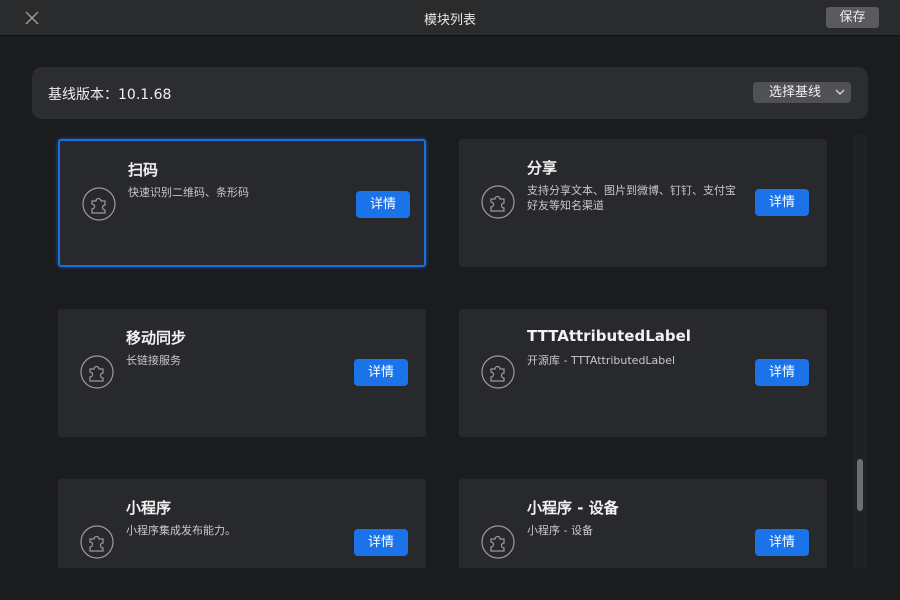  What do you see at coordinates (542, 168) in the screenshot?
I see `module-name: 分享` at bounding box center [542, 168].